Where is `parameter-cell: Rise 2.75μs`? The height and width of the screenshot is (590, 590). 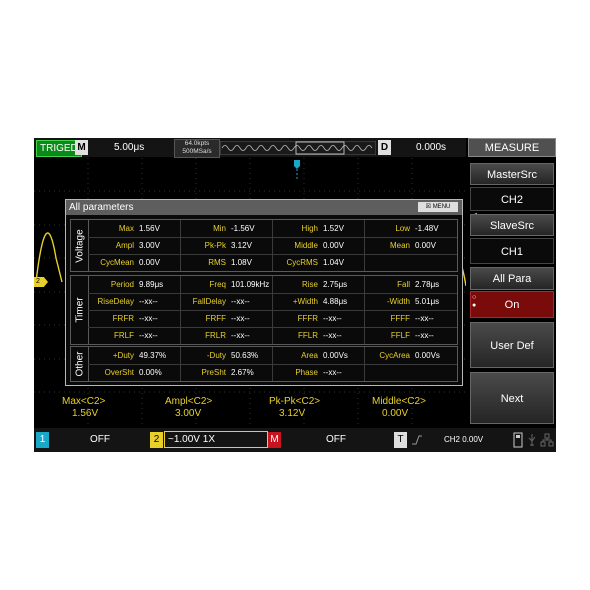
parameter-cell: Rise 2.75μs is located at coordinates (320, 284).